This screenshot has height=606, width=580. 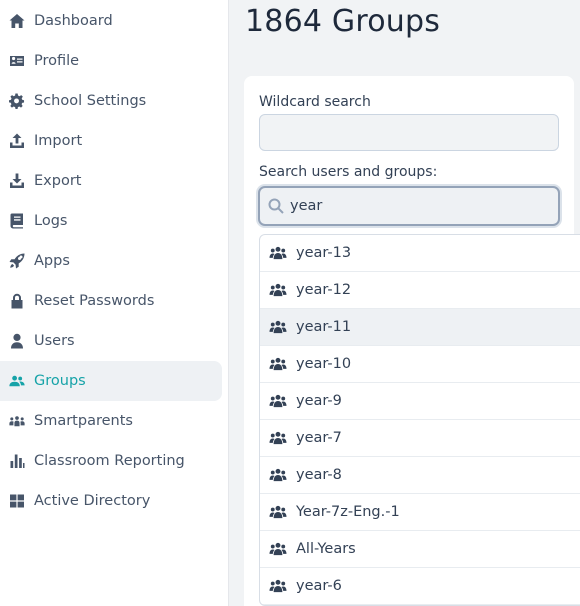 I want to click on dropdown-item: year-10, so click(x=420, y=364).